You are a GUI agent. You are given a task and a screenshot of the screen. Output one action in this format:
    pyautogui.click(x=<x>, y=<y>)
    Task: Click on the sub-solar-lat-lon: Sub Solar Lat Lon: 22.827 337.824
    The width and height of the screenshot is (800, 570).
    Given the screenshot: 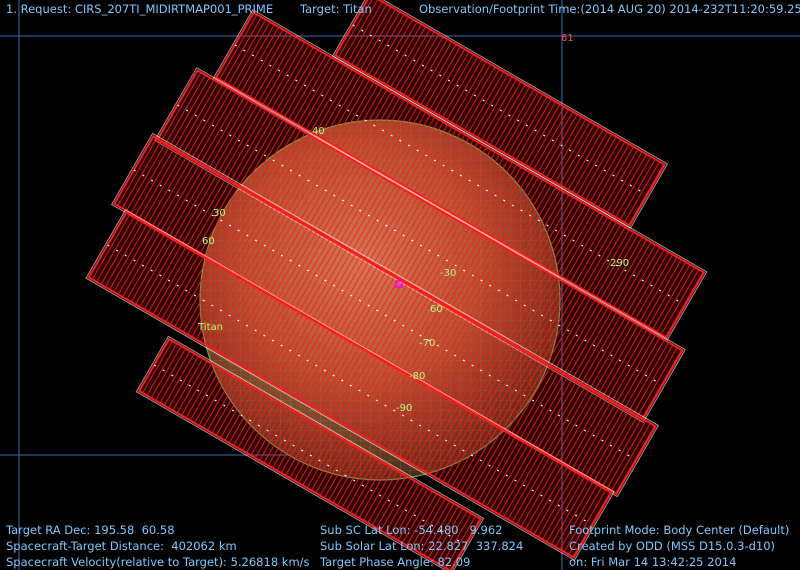 What is the action you would take?
    pyautogui.click(x=422, y=546)
    